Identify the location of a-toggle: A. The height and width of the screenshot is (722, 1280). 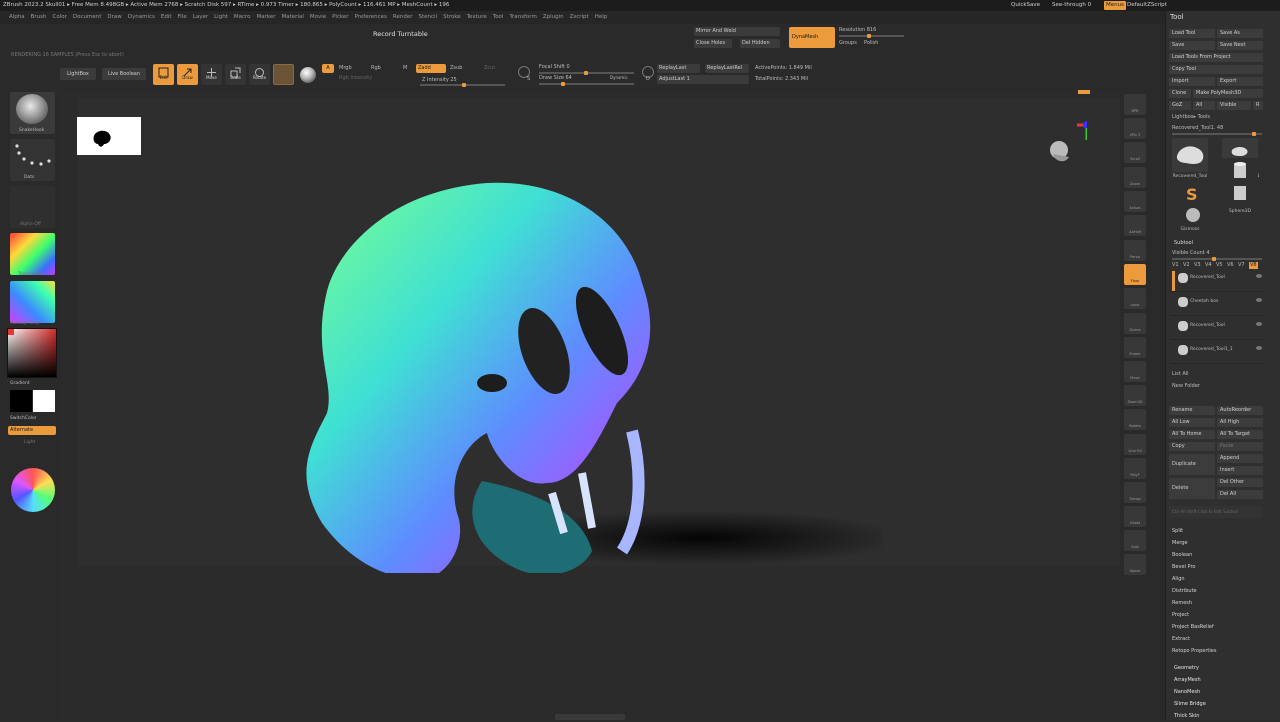
(328, 68).